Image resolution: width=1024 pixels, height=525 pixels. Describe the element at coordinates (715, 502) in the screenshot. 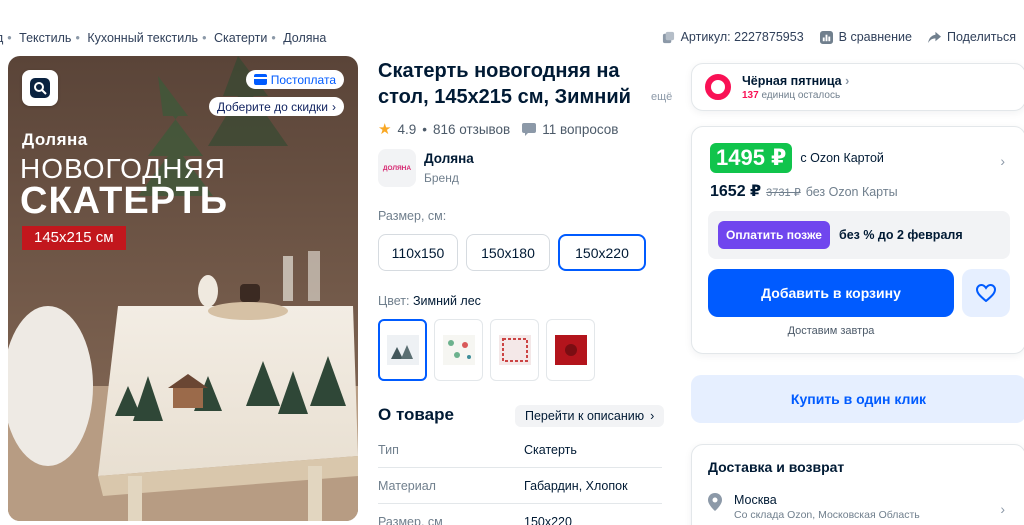

I see `location-pin-icon` at that location.